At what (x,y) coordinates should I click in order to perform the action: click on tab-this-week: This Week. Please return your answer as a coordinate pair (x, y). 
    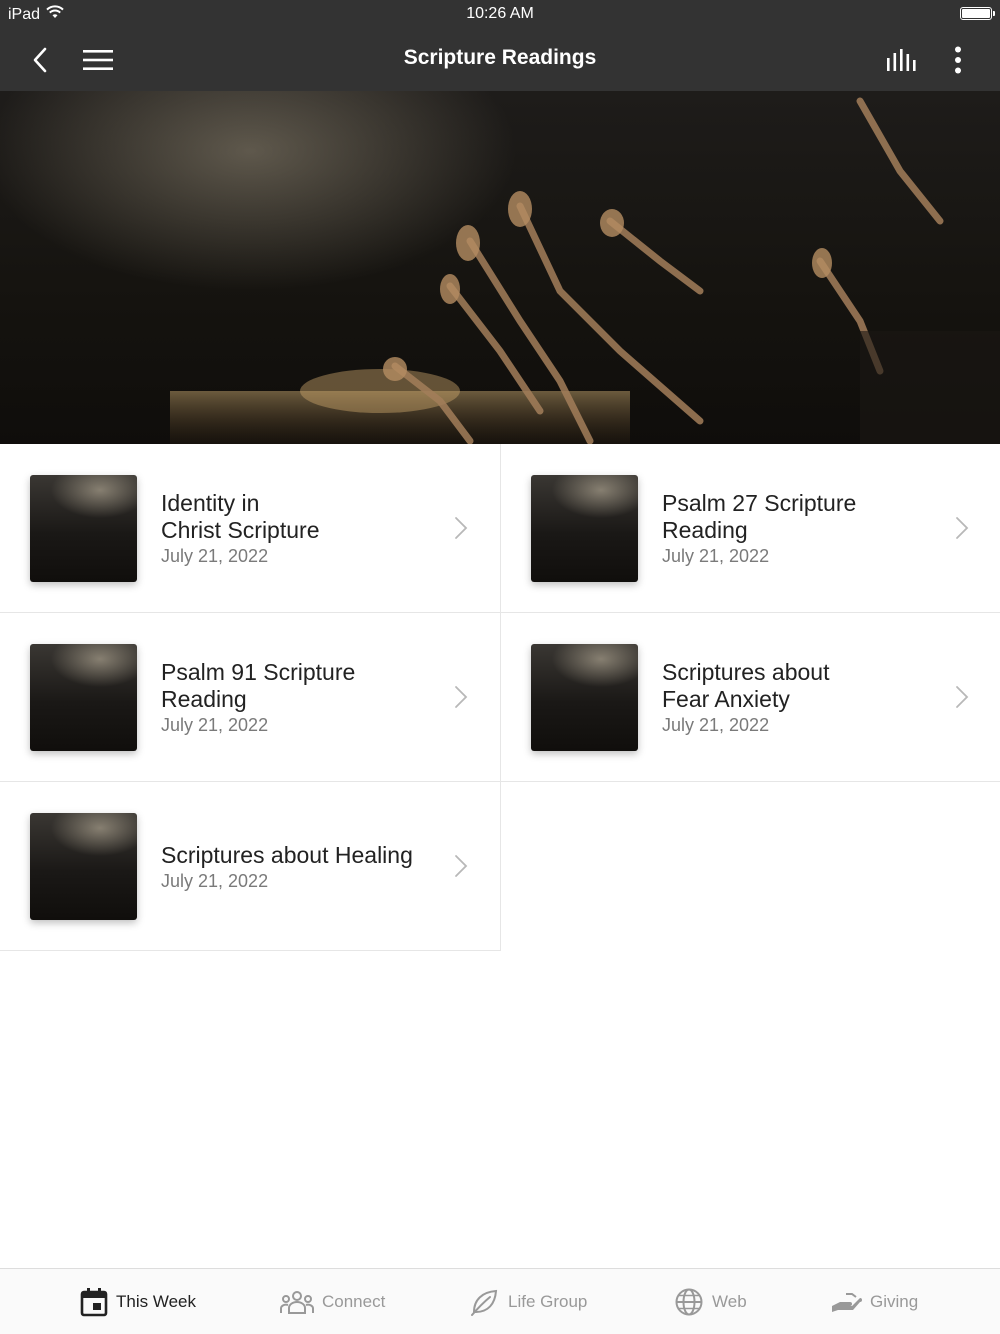
    Looking at the image, I should click on (138, 1302).